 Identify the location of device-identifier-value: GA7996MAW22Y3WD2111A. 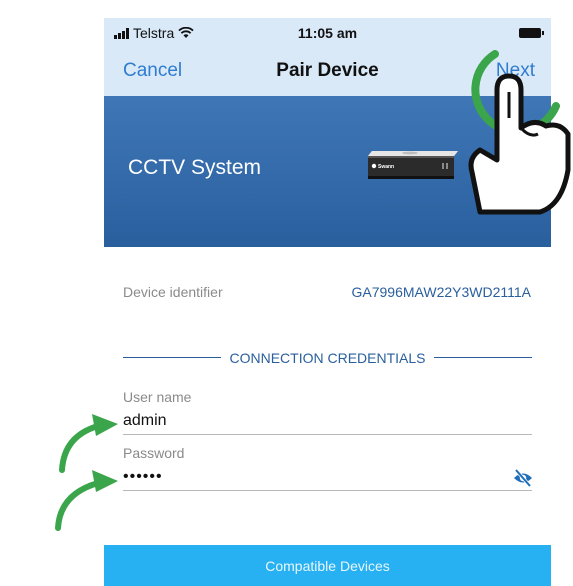
(441, 292).